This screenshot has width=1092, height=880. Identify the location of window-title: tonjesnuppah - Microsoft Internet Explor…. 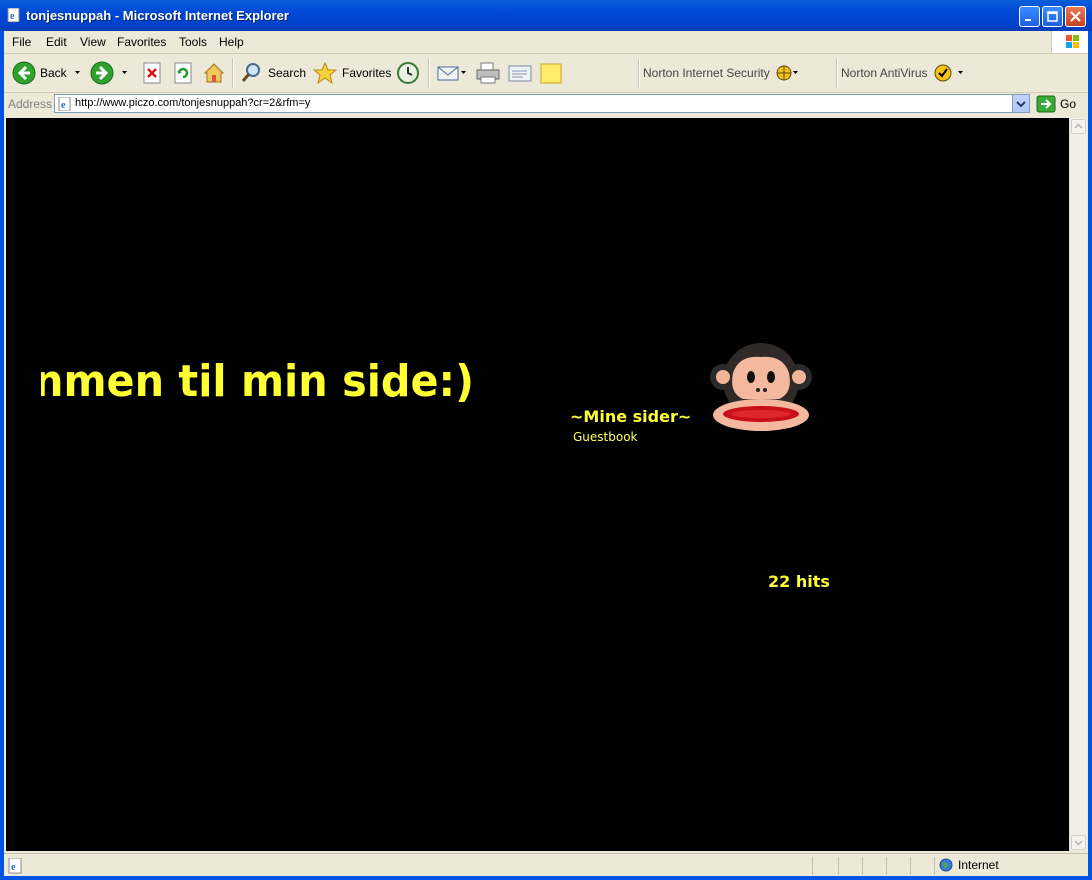
(157, 15).